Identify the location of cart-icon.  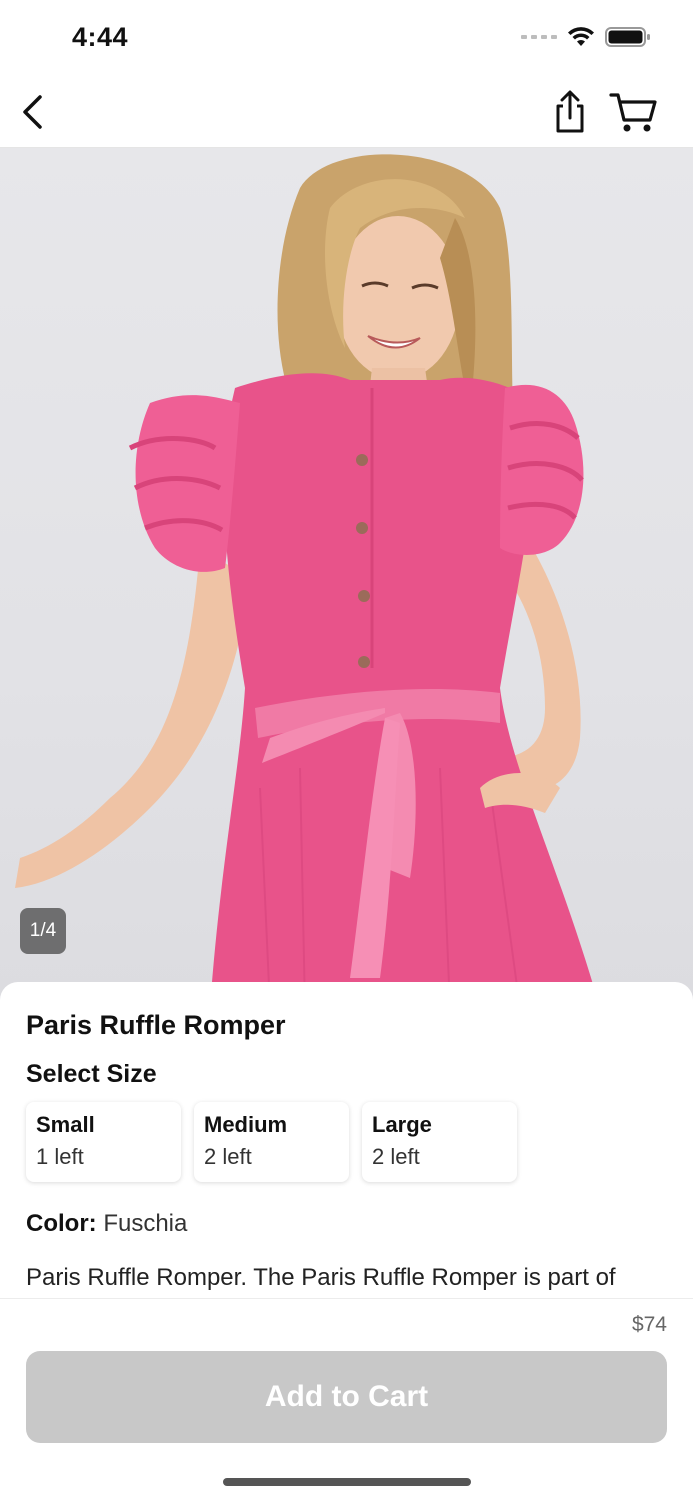
(633, 112).